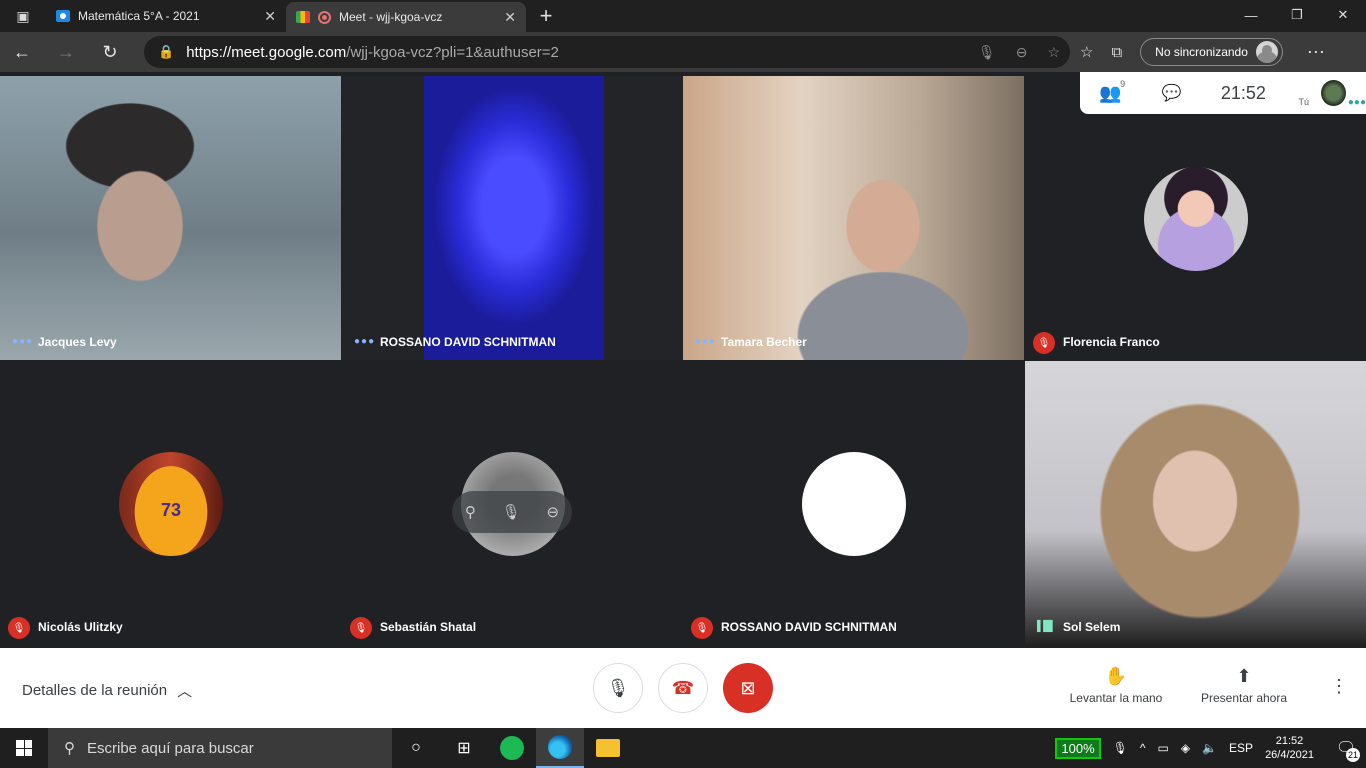 The width and height of the screenshot is (1366, 768). Describe the element at coordinates (470, 512) in the screenshot. I see `pin-icon: ⚲` at that location.